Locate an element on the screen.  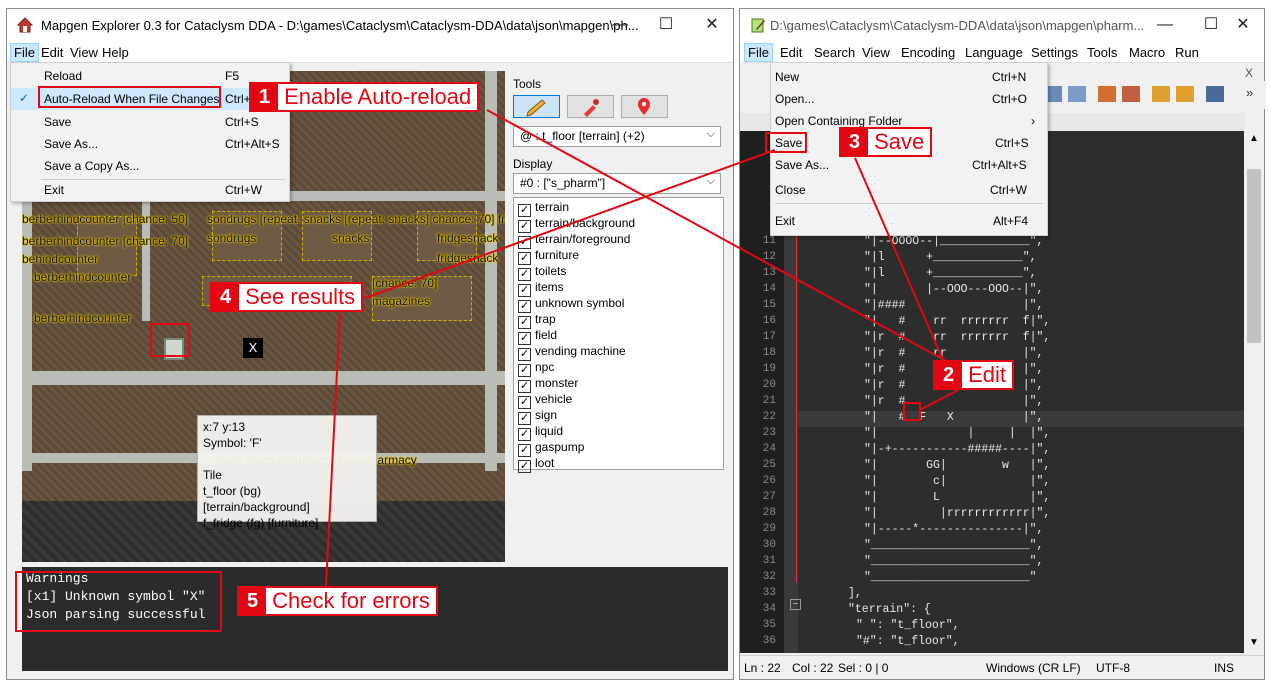
menu-language: Language is located at coordinates (994, 52).